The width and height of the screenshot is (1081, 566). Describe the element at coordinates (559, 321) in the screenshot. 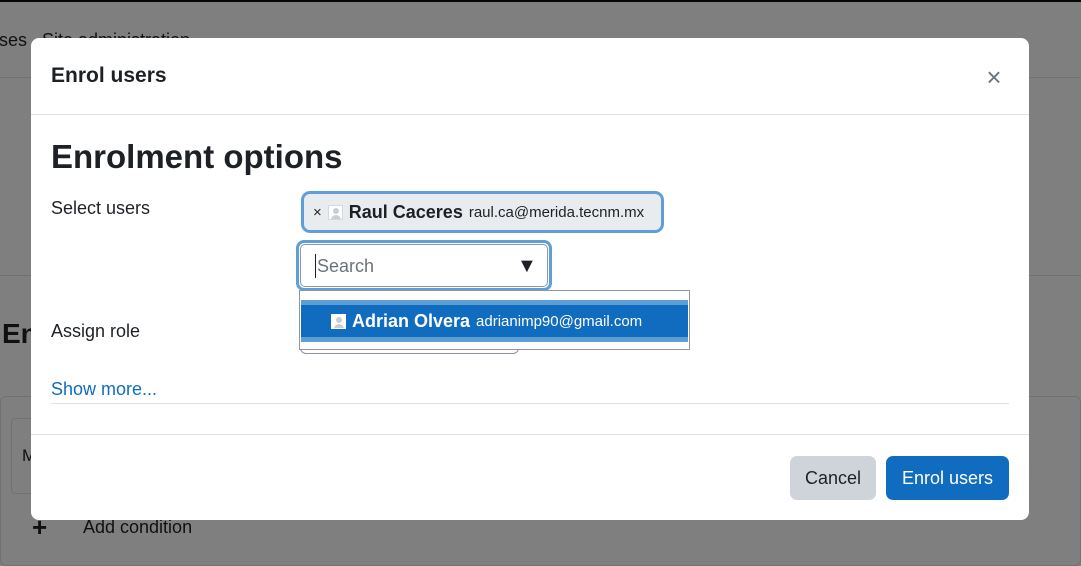

I see `suggestion-email: adrianimp90@gmail.com` at that location.